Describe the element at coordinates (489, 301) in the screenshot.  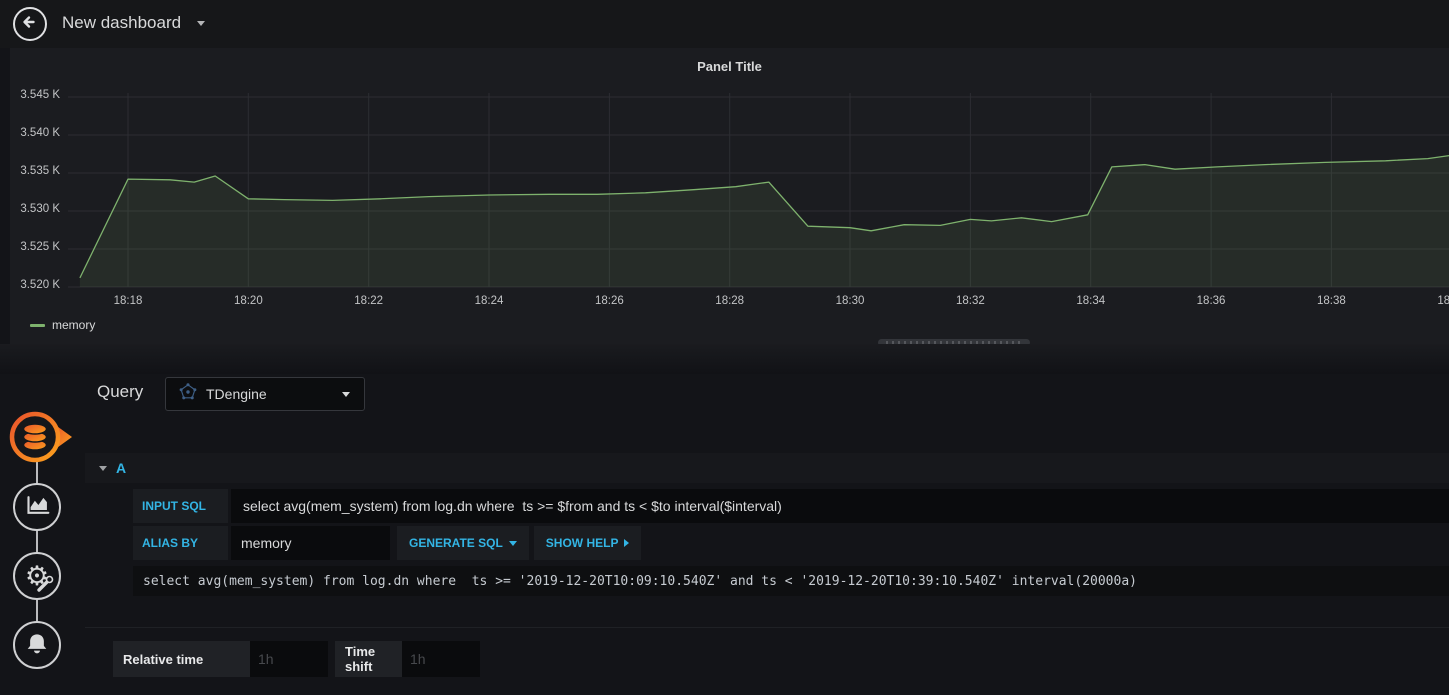
I see `x-tick-label: 18:24` at that location.